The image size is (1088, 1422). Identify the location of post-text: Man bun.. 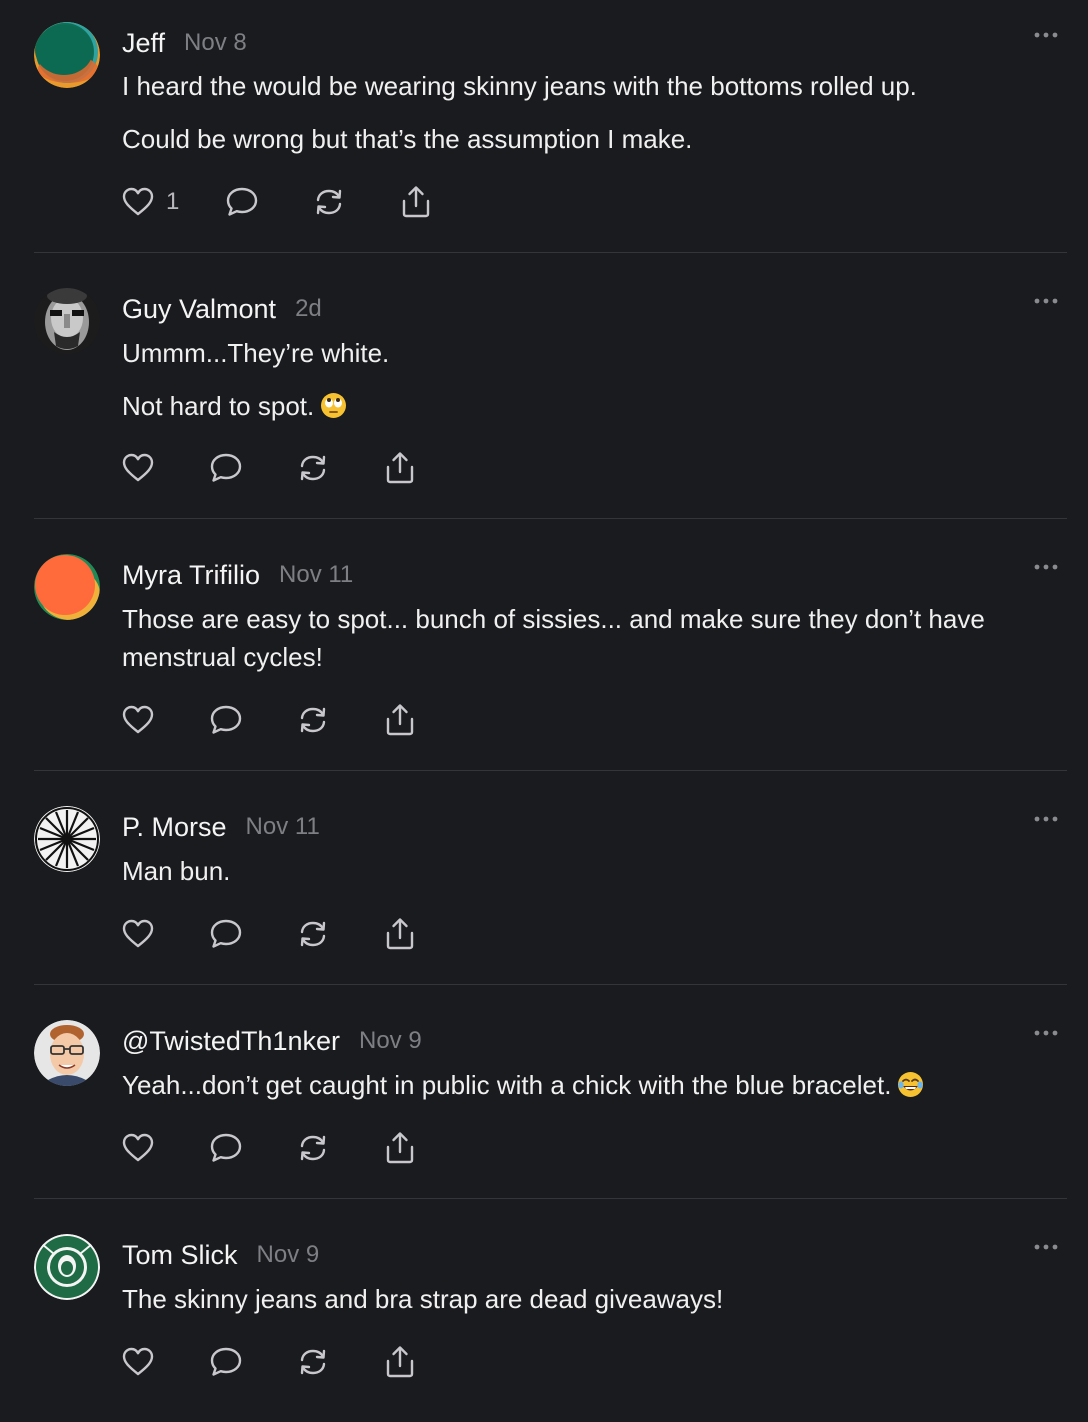
(176, 871).